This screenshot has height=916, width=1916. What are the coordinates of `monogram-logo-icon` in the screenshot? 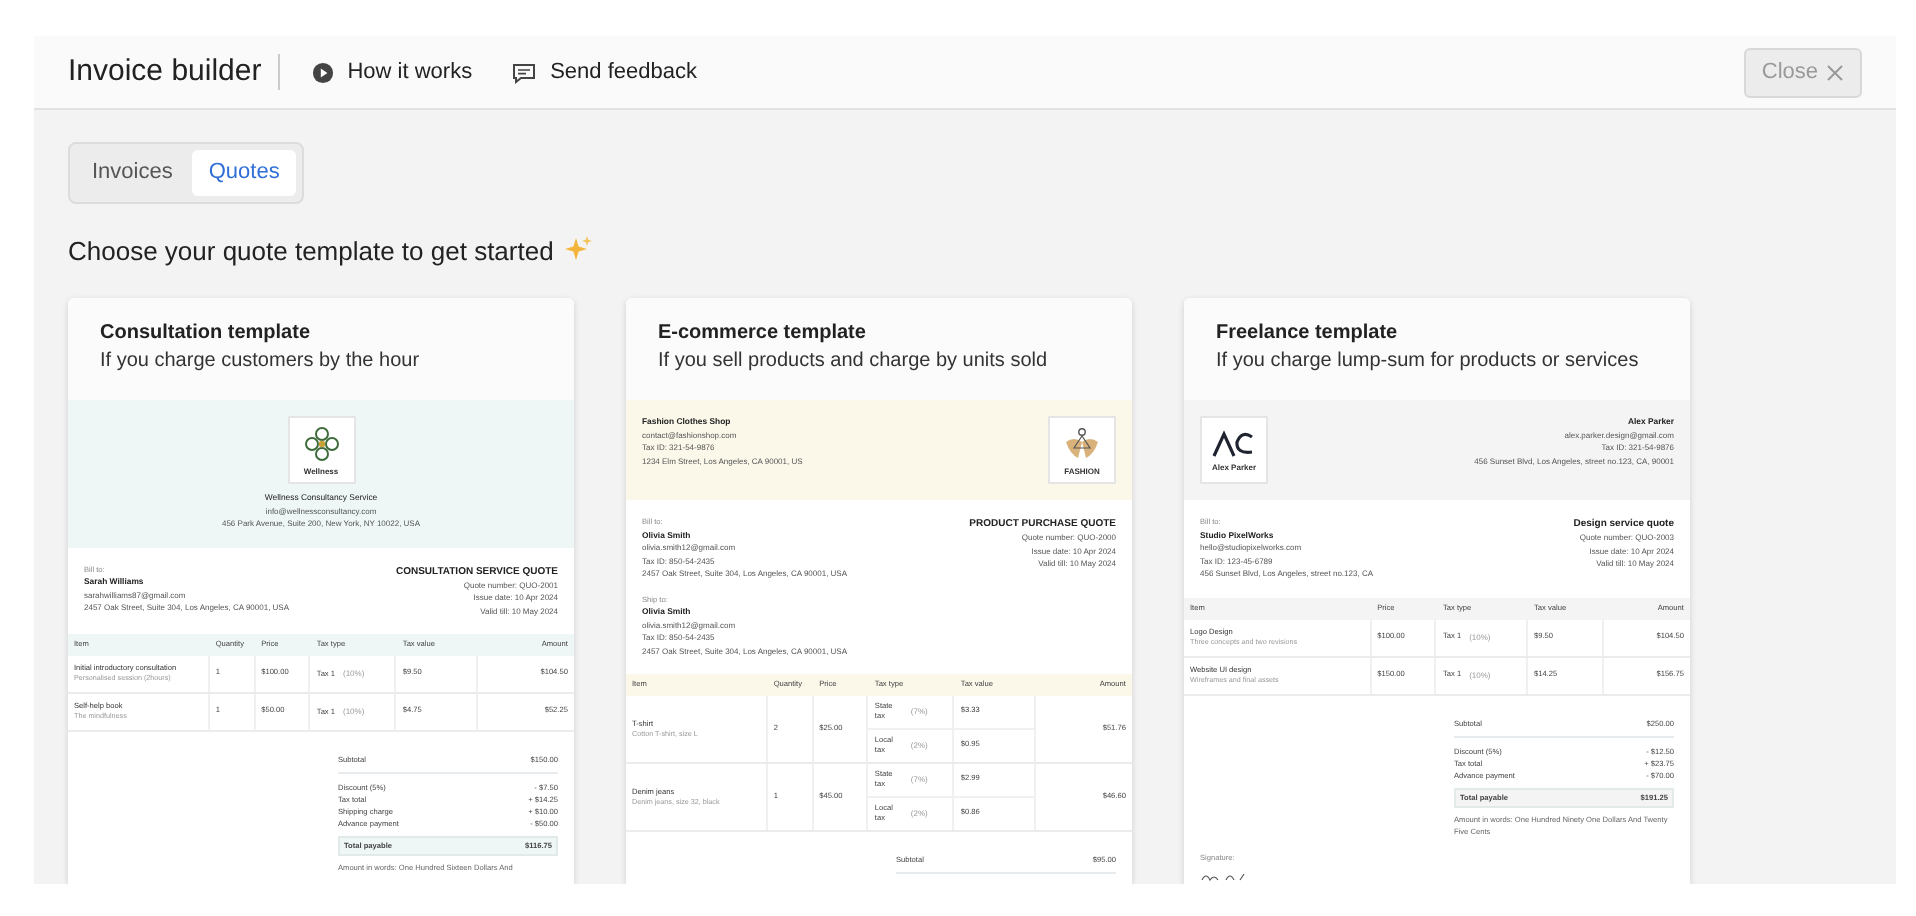 It's located at (1234, 443).